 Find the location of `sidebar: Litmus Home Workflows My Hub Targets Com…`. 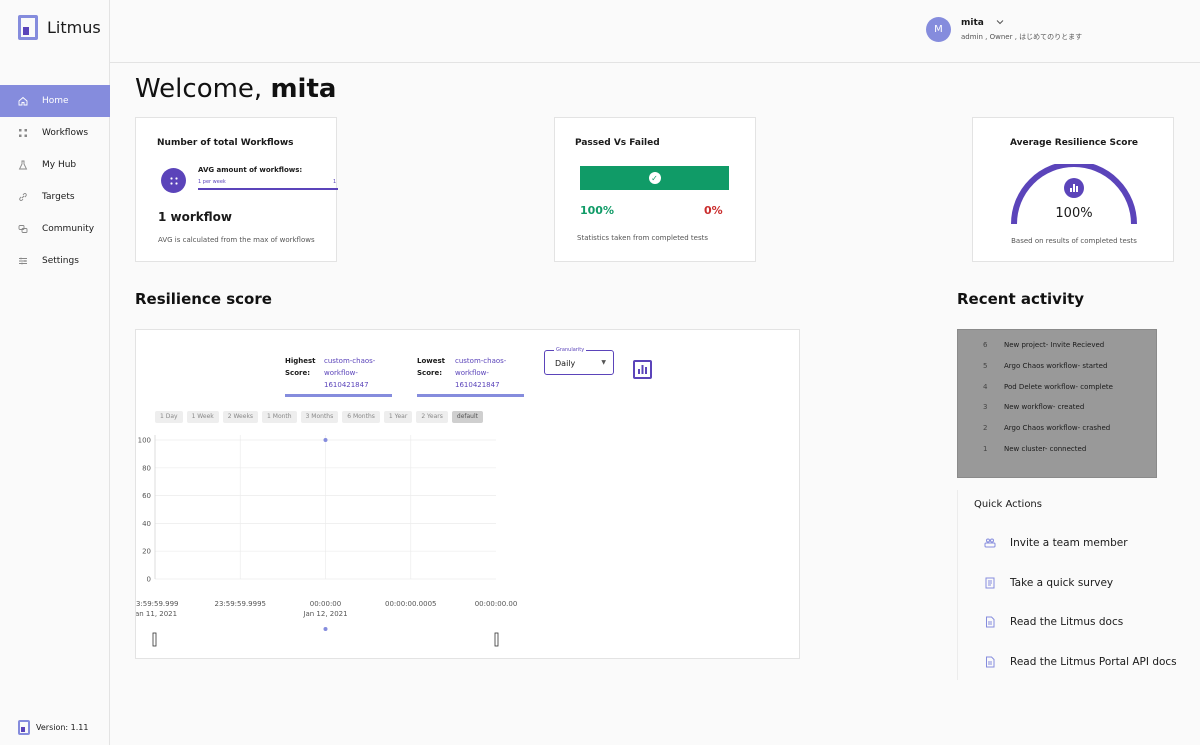

sidebar: Litmus Home Workflows My Hub Targets Com… is located at coordinates (55, 372).